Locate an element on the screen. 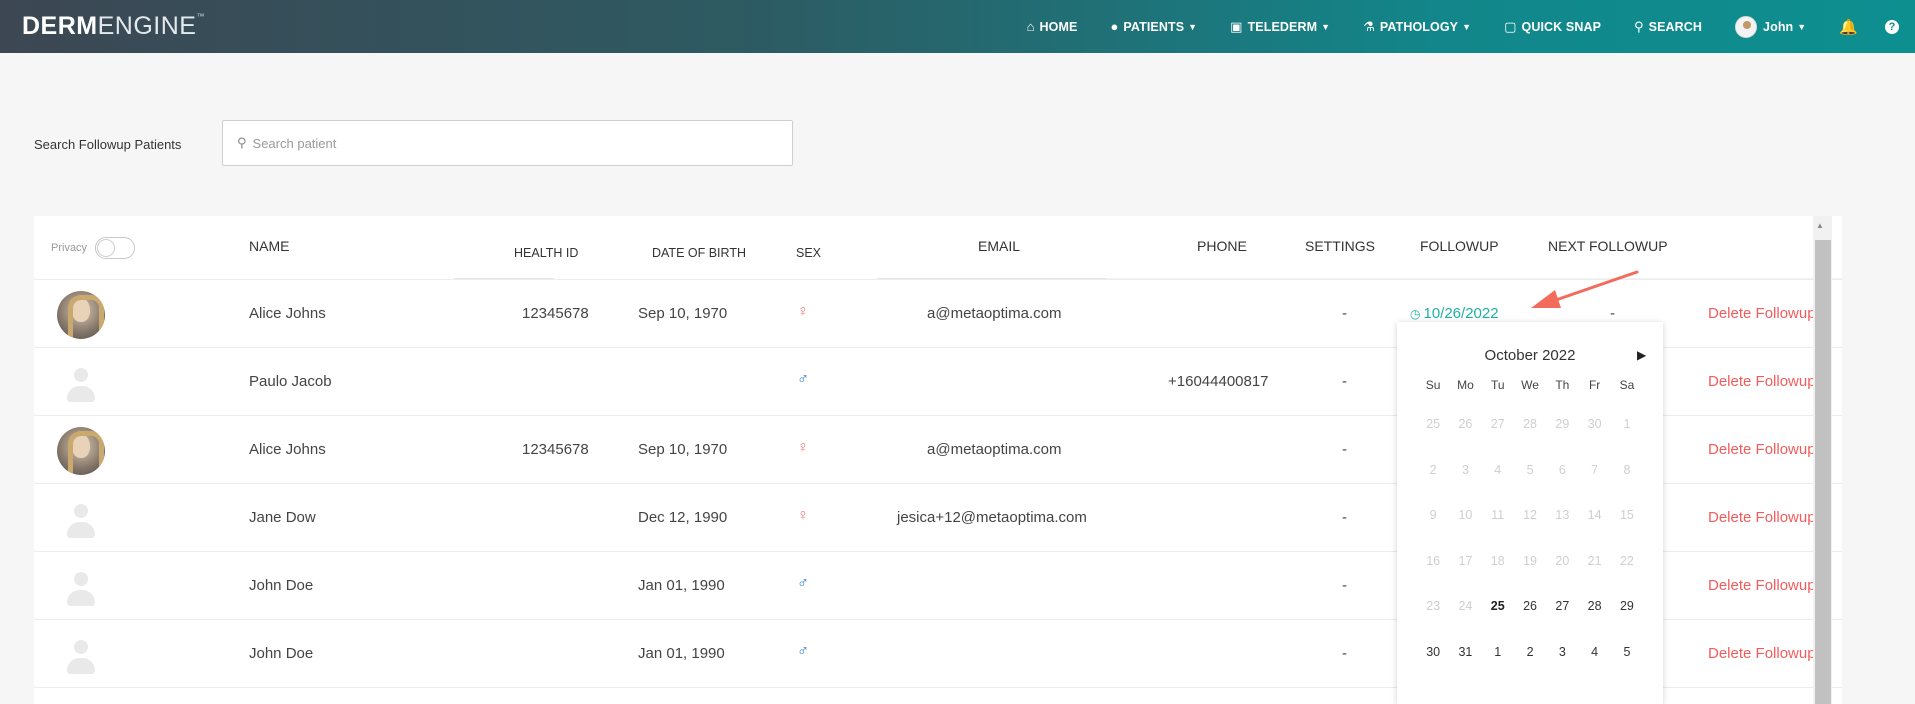  followup-date-link: ◷ 10/26/2022 is located at coordinates (1454, 313).